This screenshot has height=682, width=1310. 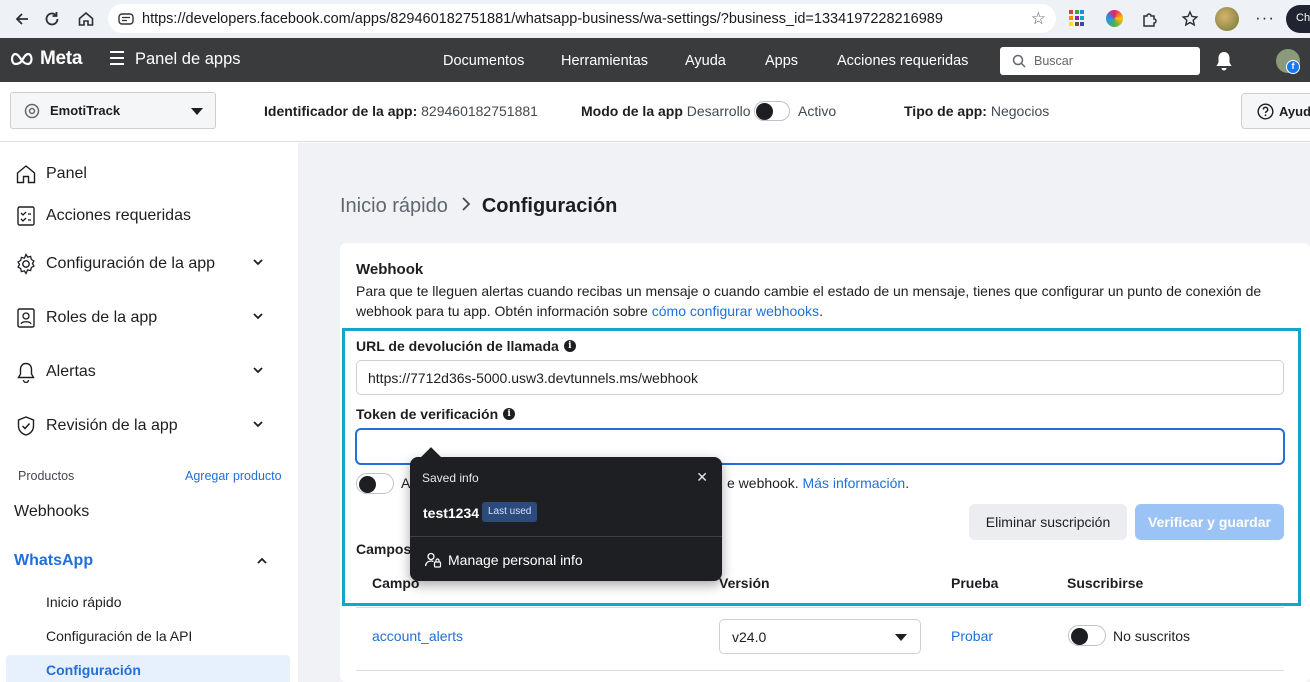 What do you see at coordinates (144, 174) in the screenshot?
I see `sidebar-item-panel: Panel` at bounding box center [144, 174].